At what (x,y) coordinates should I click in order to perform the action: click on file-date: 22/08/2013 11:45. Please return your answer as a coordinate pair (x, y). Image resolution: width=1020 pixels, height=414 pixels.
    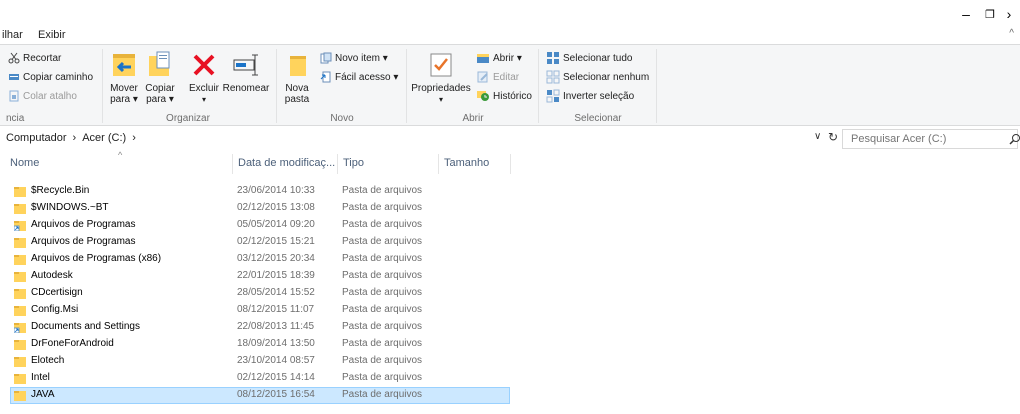
    Looking at the image, I should click on (276, 326).